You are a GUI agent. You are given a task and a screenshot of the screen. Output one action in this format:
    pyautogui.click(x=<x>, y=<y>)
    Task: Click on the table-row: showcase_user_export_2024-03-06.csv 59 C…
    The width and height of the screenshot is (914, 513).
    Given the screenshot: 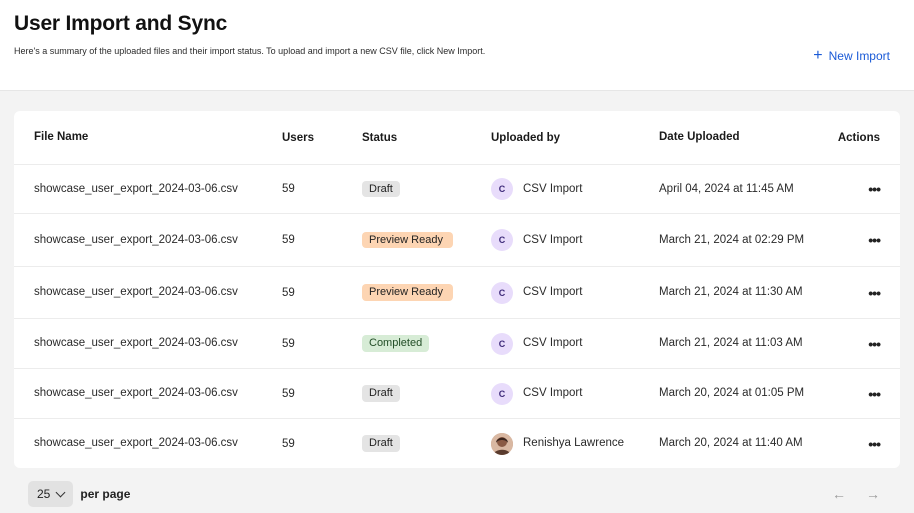 What is the action you would take?
    pyautogui.click(x=457, y=344)
    